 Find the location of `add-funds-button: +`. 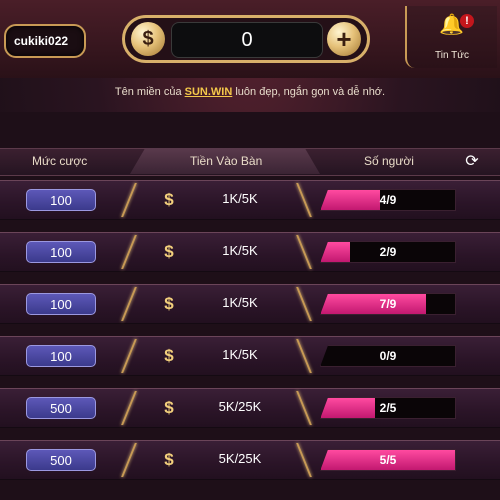

add-funds-button: + is located at coordinates (344, 39).